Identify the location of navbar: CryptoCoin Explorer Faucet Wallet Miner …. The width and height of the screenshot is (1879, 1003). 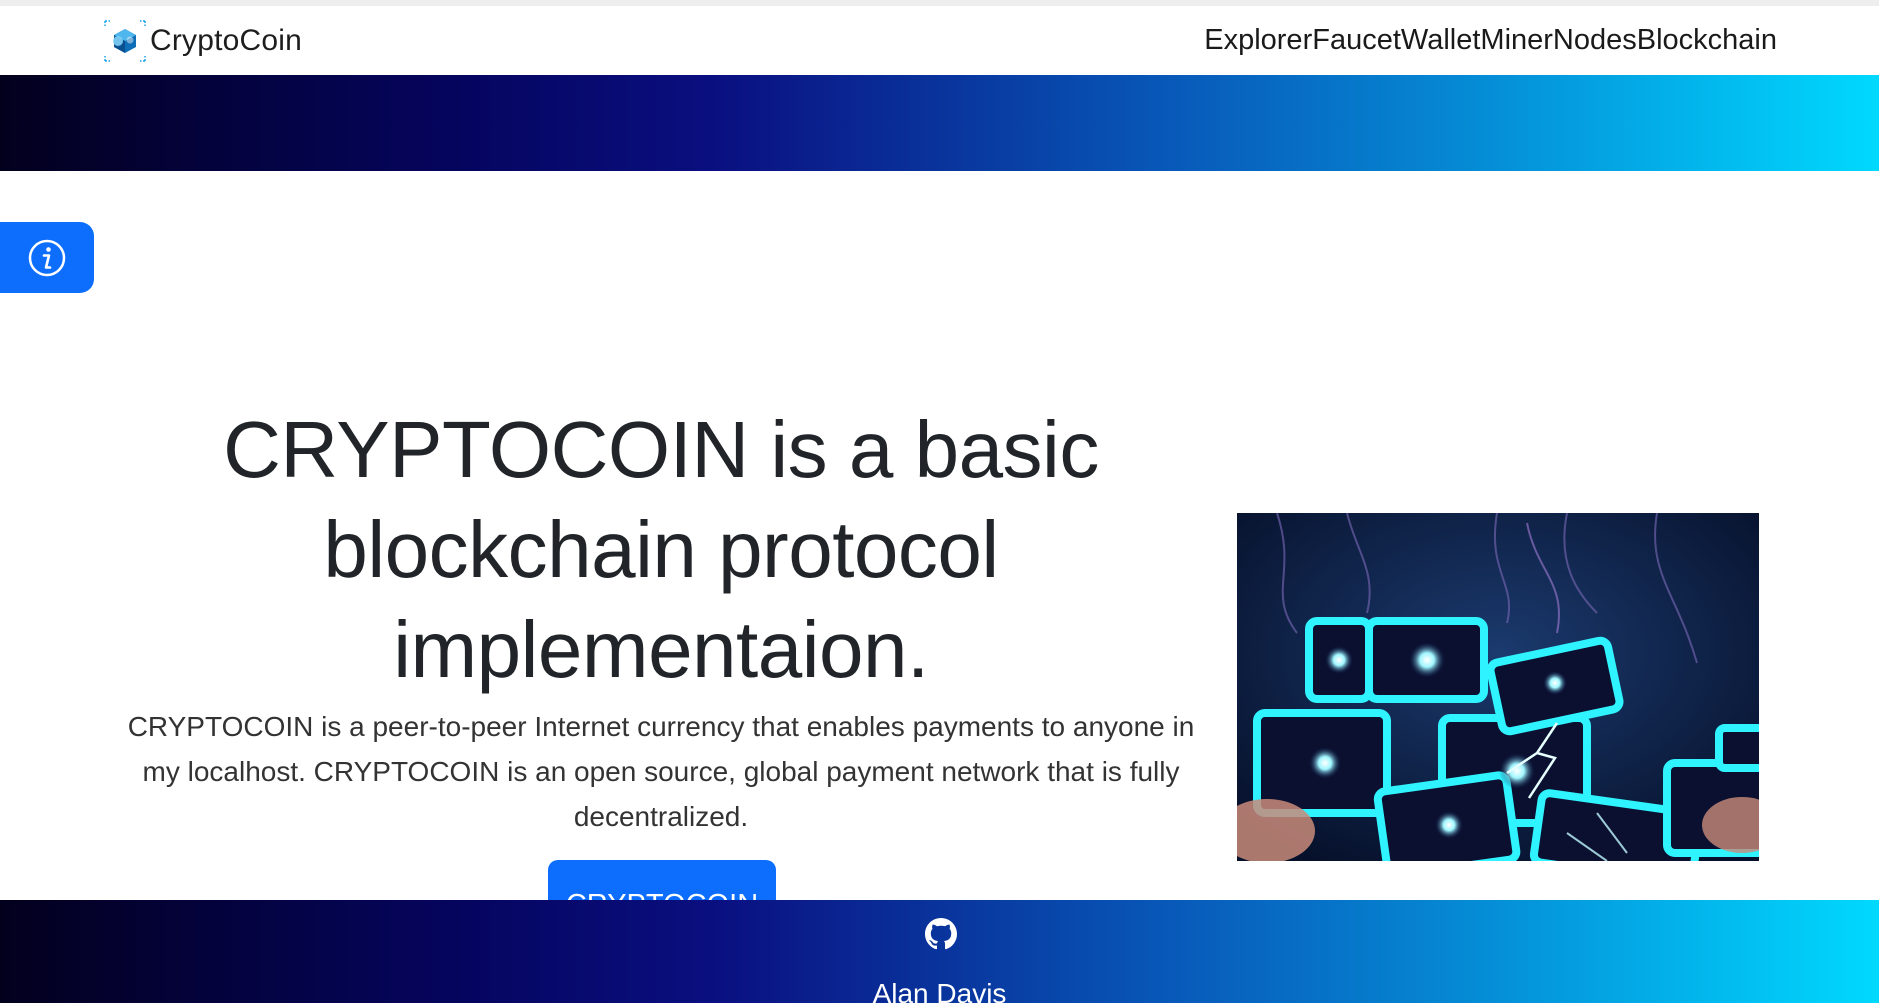
(939, 40).